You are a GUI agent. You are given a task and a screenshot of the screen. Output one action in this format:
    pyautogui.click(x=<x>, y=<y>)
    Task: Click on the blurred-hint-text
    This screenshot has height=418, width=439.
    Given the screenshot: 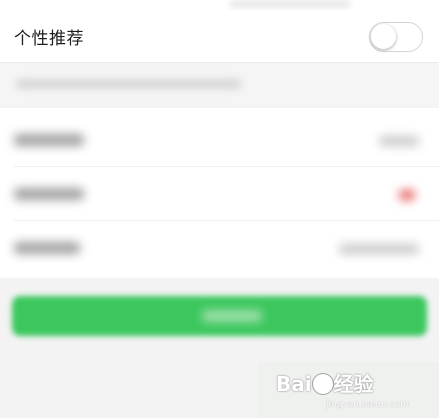 What is the action you would take?
    pyautogui.click(x=219, y=85)
    